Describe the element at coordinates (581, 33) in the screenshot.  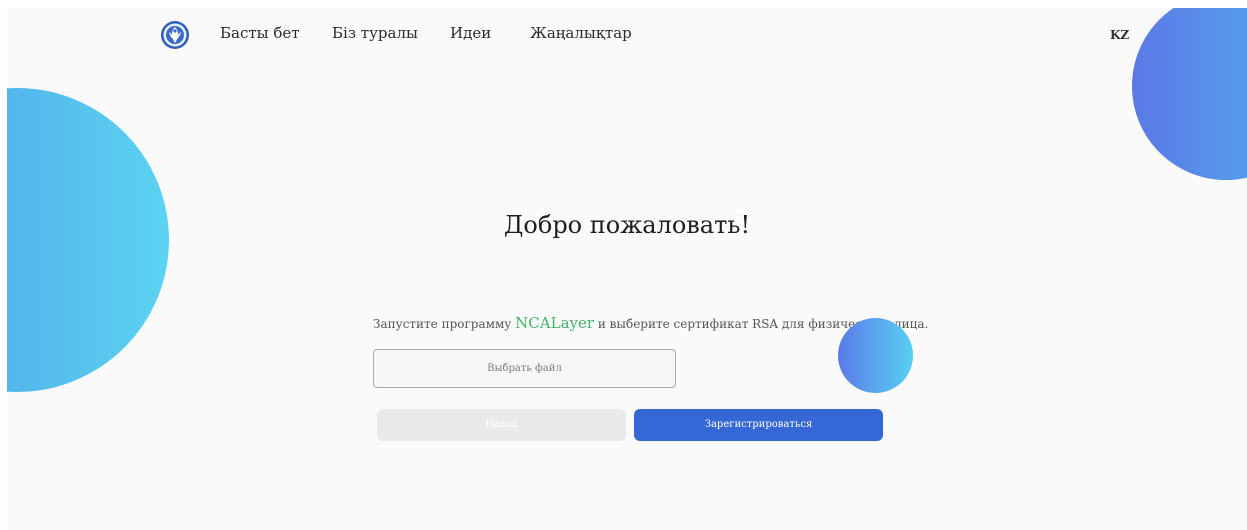
I see `nav-item-news: Жаңалықтар` at that location.